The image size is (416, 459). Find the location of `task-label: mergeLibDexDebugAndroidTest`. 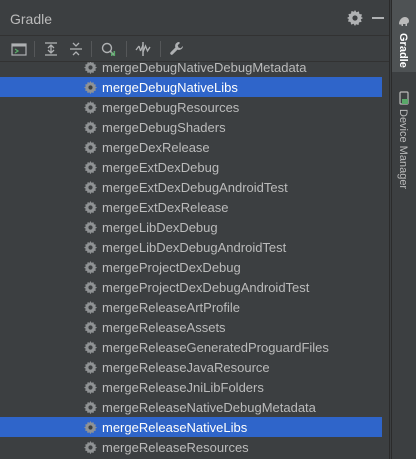

task-label: mergeLibDexDebugAndroidTest is located at coordinates (194, 247).